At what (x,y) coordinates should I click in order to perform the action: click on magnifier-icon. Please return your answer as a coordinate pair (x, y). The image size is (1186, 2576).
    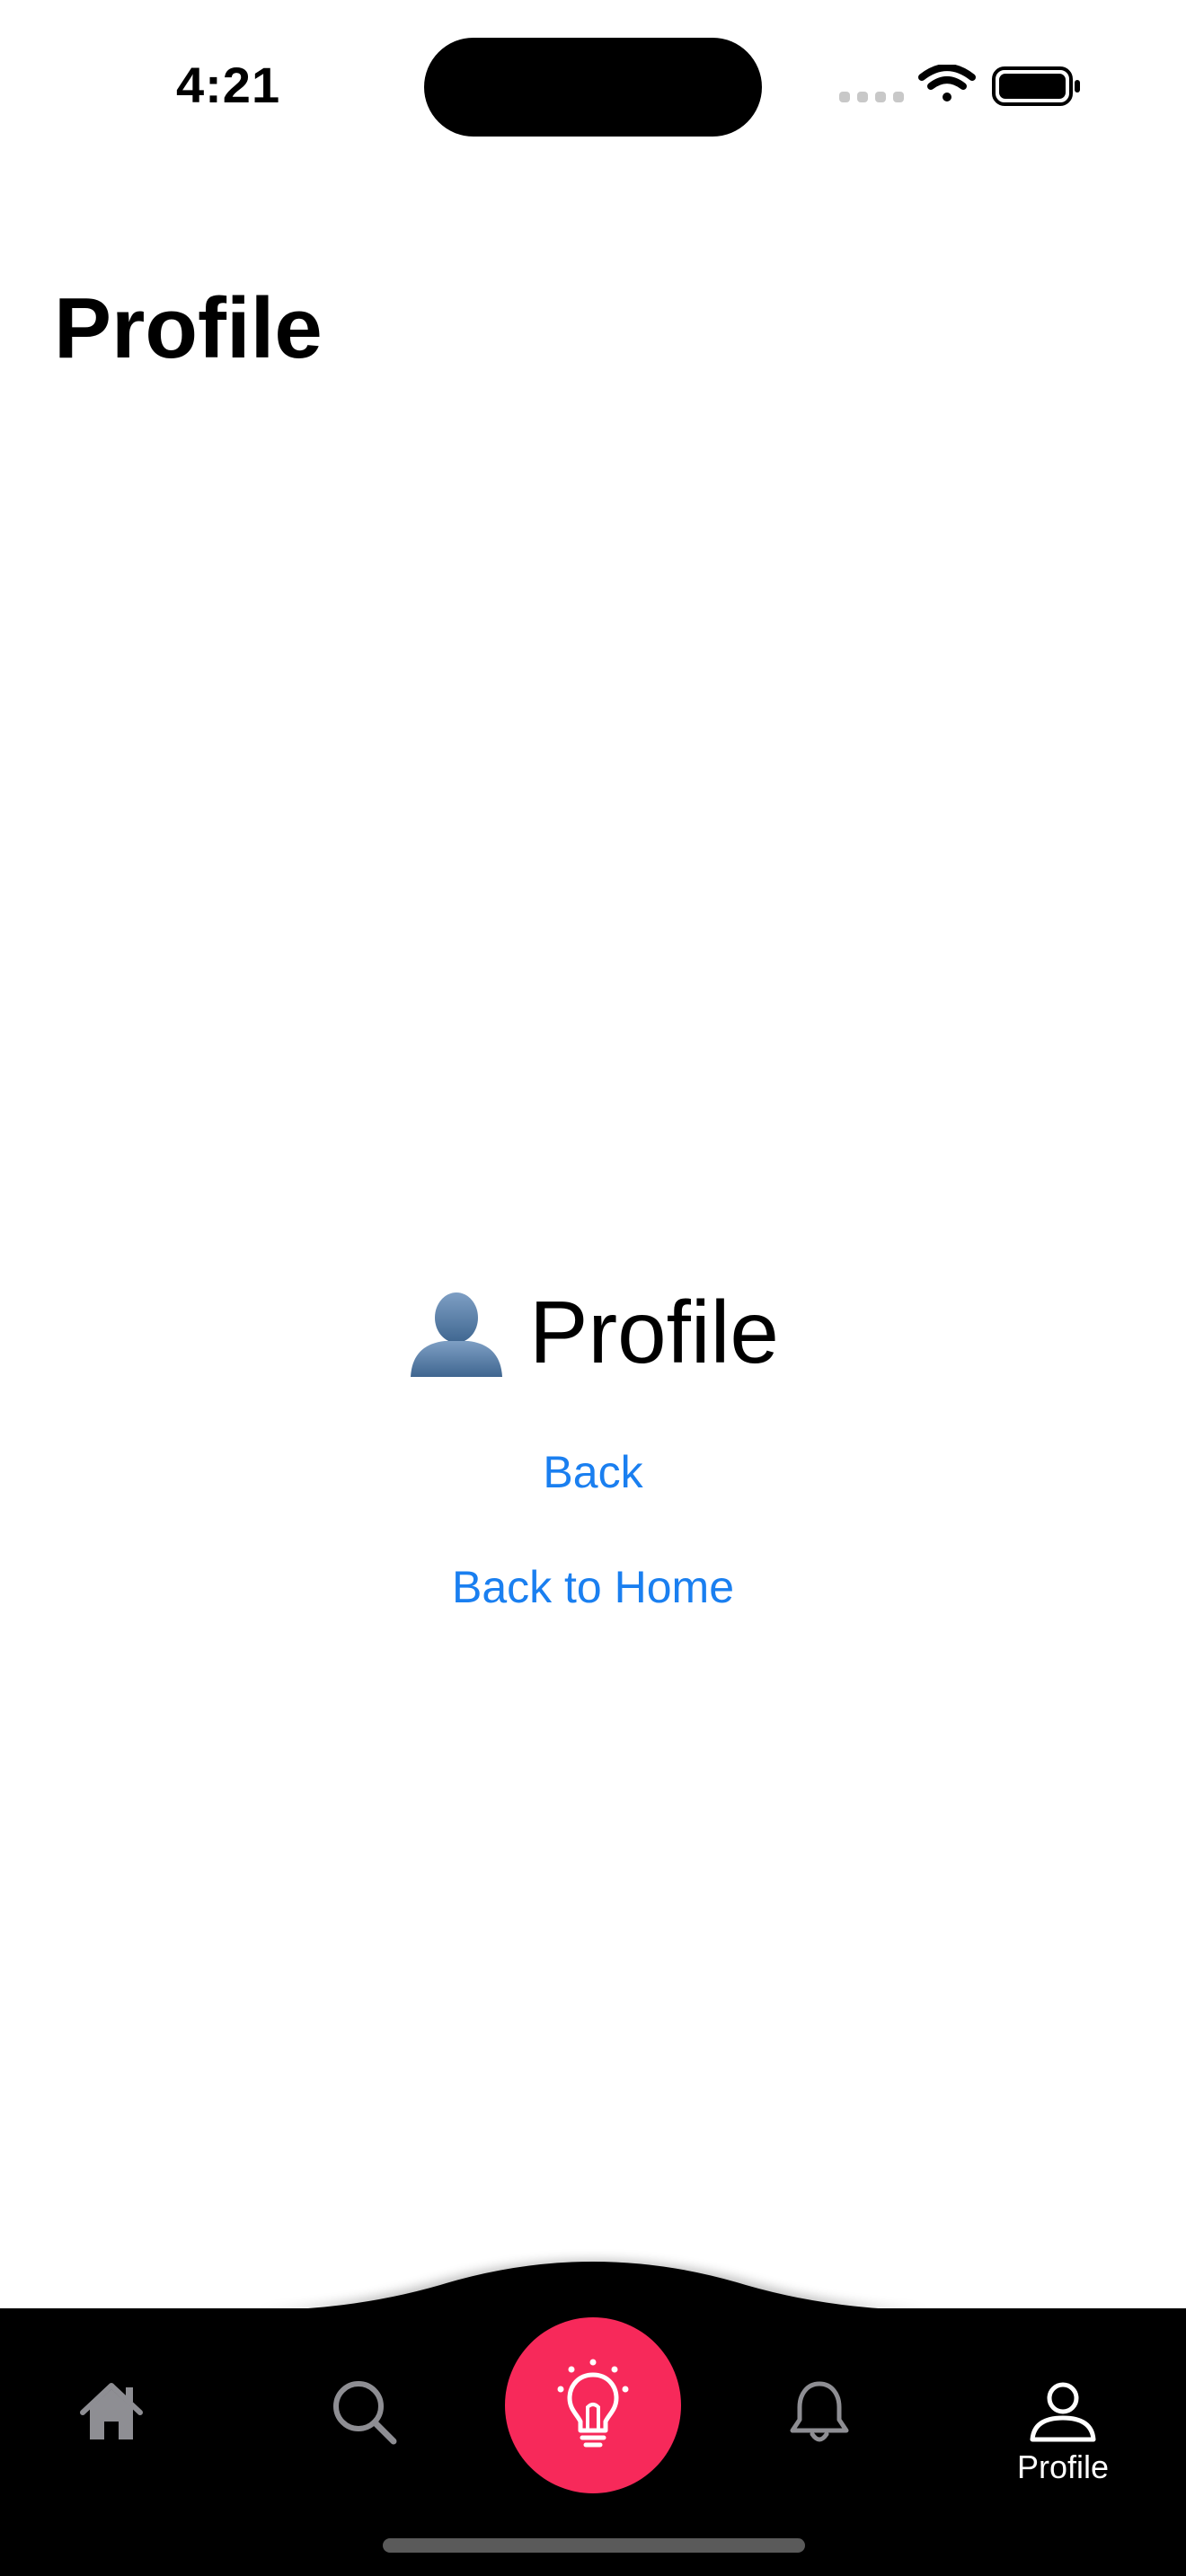
    Looking at the image, I should click on (365, 2413).